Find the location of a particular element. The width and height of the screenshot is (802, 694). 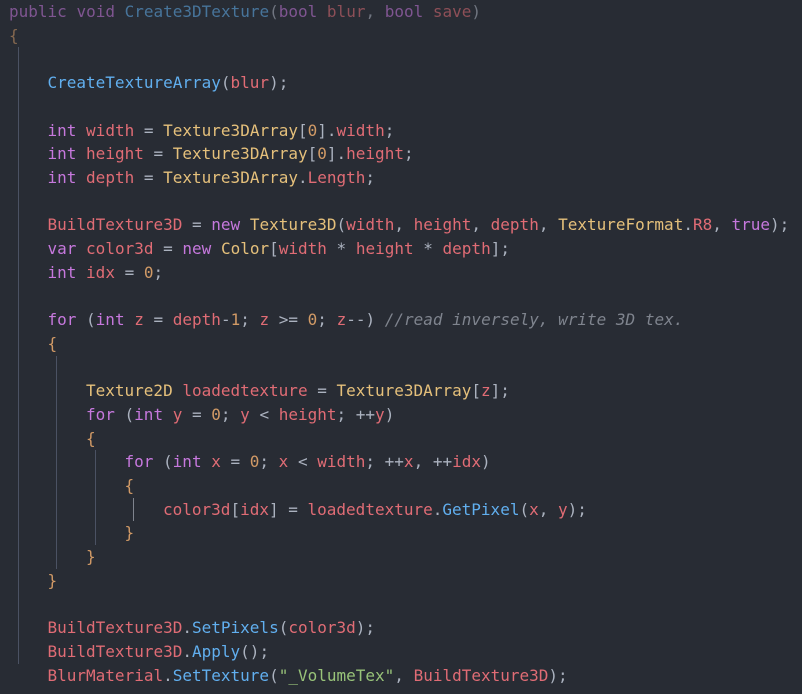

code-token: , ++ is located at coordinates (433, 462).